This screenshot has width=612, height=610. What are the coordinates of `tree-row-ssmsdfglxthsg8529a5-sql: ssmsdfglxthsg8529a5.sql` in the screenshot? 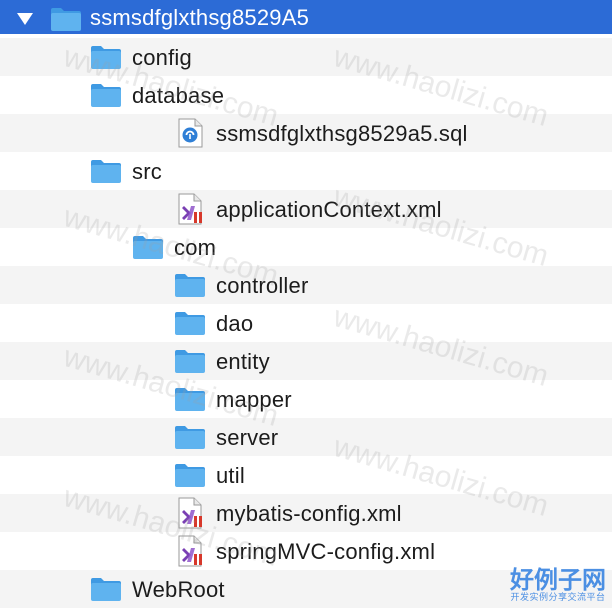 It's located at (306, 133).